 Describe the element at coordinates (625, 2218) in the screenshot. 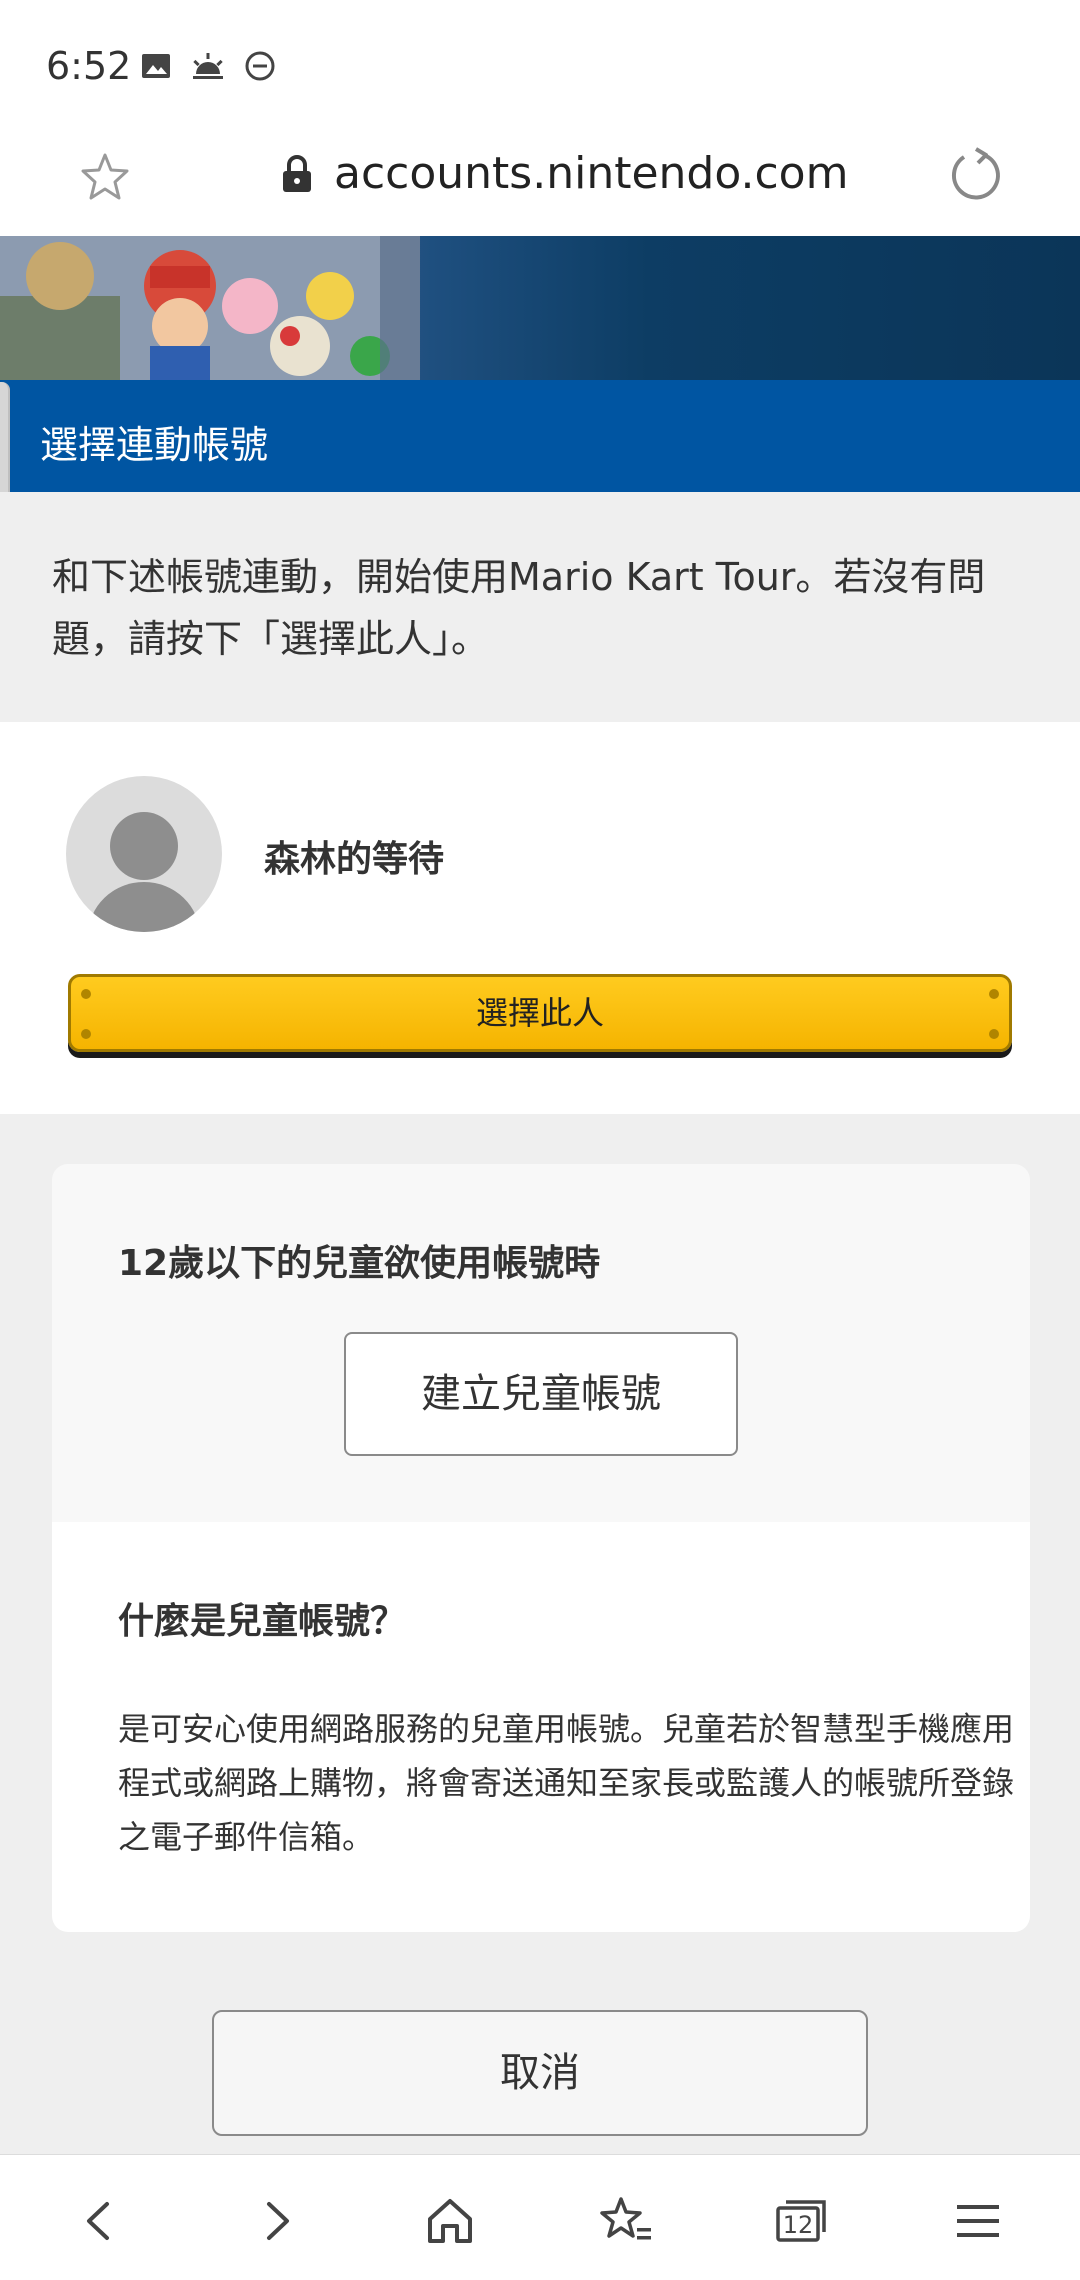

I see `bookmarks-star-list-icon` at that location.